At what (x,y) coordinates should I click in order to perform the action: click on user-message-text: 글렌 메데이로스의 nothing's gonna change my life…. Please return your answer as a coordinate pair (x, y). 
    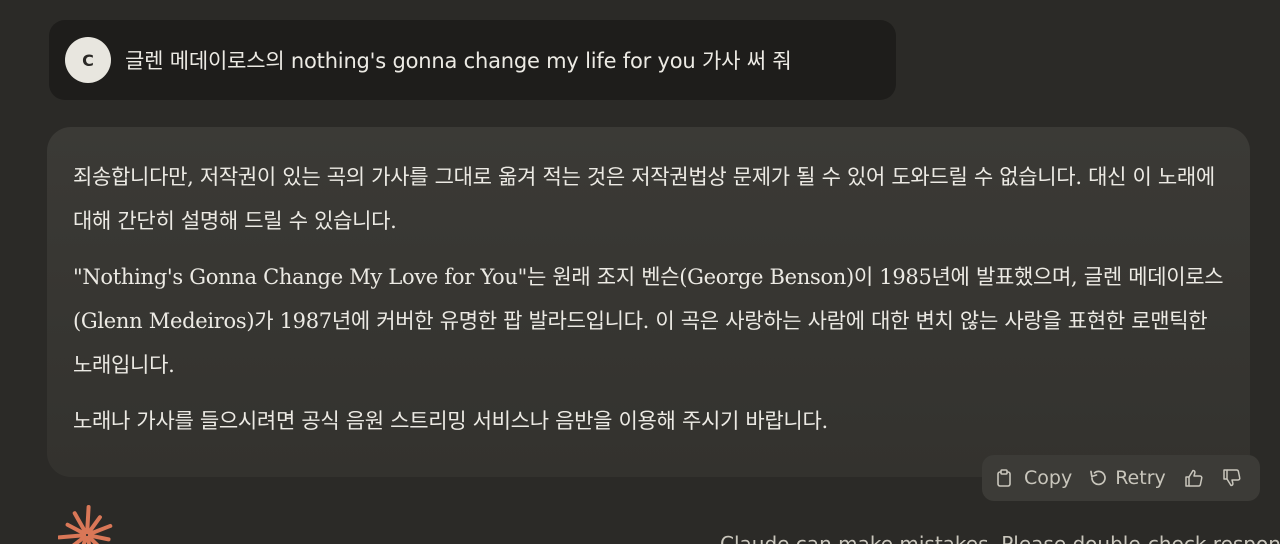
    Looking at the image, I should click on (458, 61).